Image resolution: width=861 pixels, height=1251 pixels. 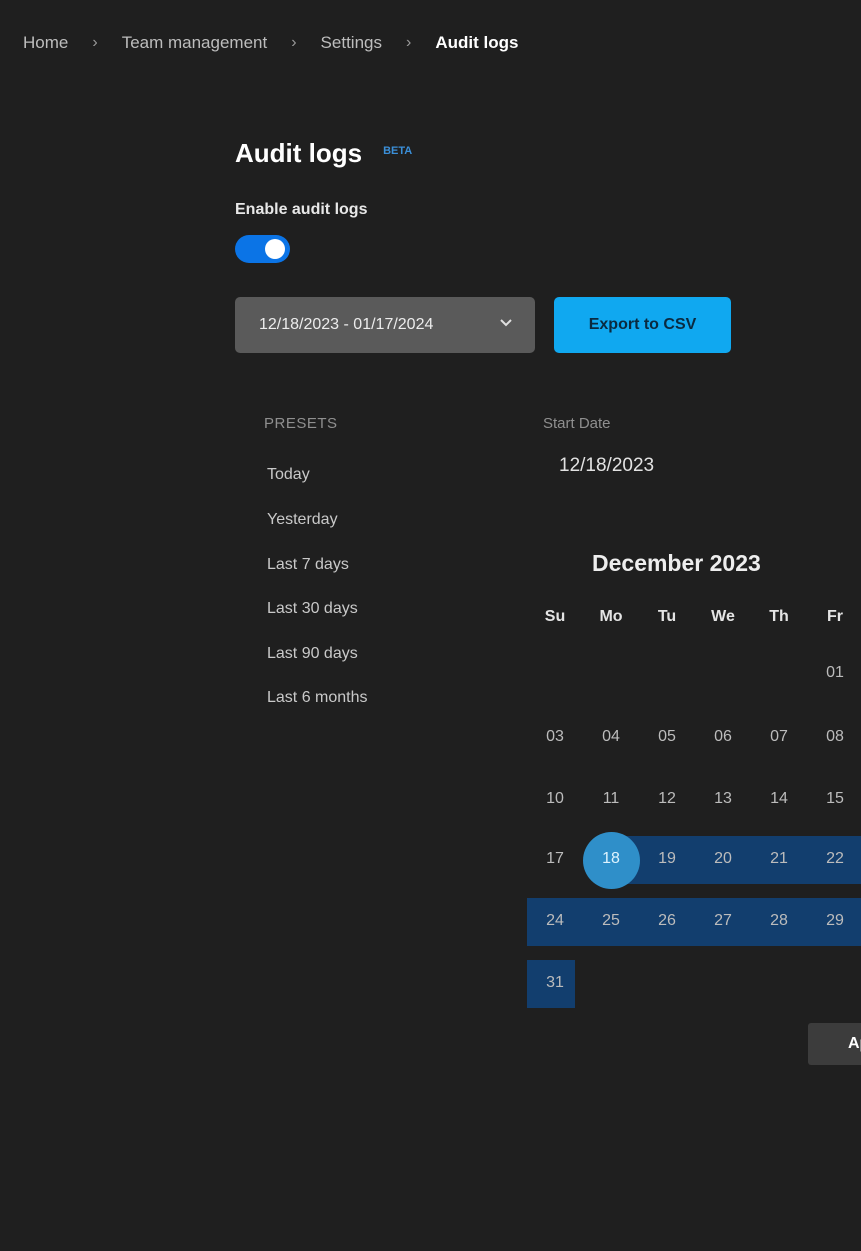 What do you see at coordinates (308, 565) in the screenshot?
I see `preset-last-7-days: Last 7 days` at bounding box center [308, 565].